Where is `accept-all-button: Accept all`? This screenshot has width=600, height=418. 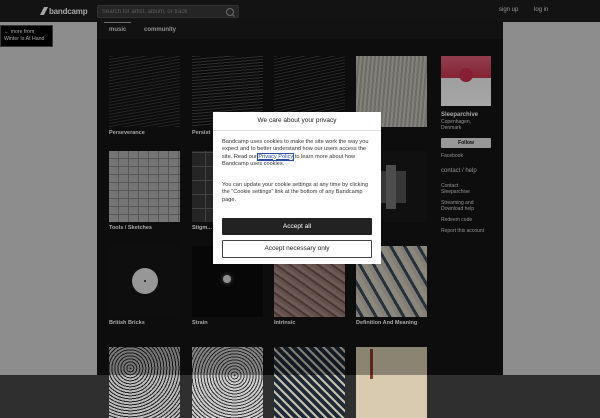
accept-all-button: Accept all is located at coordinates (297, 226).